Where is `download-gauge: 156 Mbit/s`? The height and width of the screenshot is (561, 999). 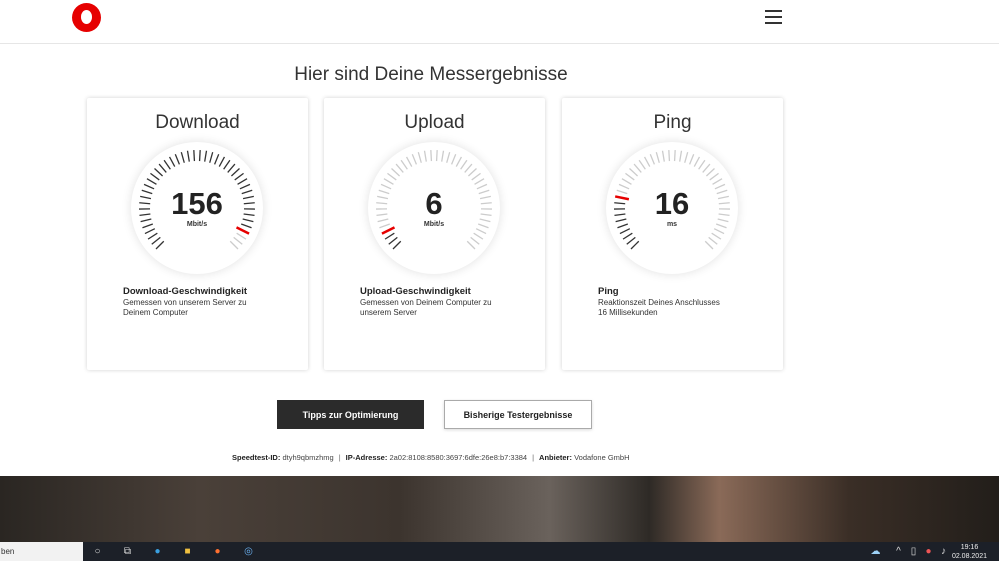
download-gauge: 156 Mbit/s is located at coordinates (197, 208).